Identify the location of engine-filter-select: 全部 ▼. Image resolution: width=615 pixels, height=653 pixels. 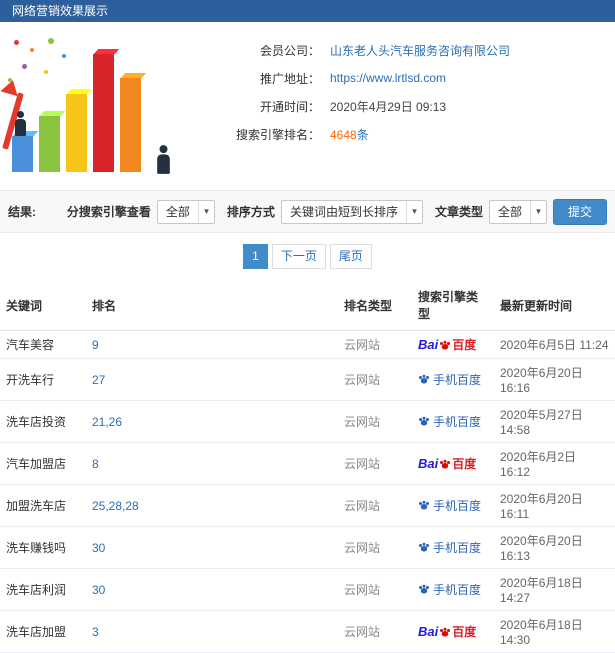
(185, 211).